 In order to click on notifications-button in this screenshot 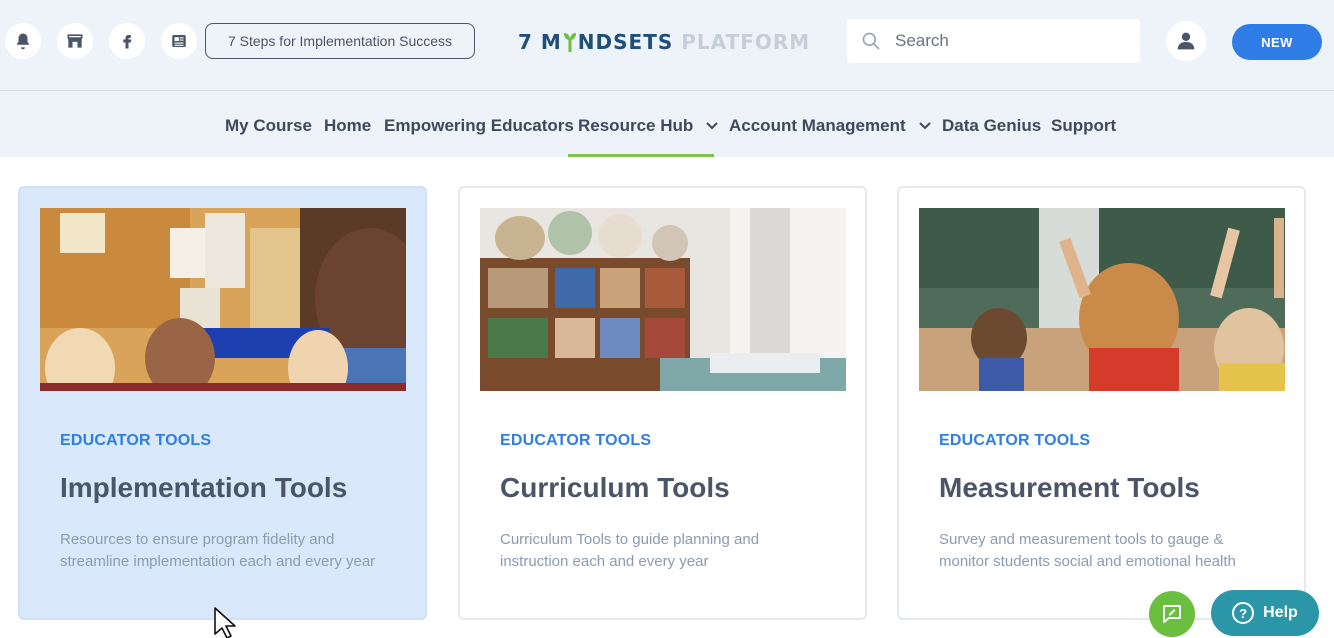, I will do `click(23, 41)`.